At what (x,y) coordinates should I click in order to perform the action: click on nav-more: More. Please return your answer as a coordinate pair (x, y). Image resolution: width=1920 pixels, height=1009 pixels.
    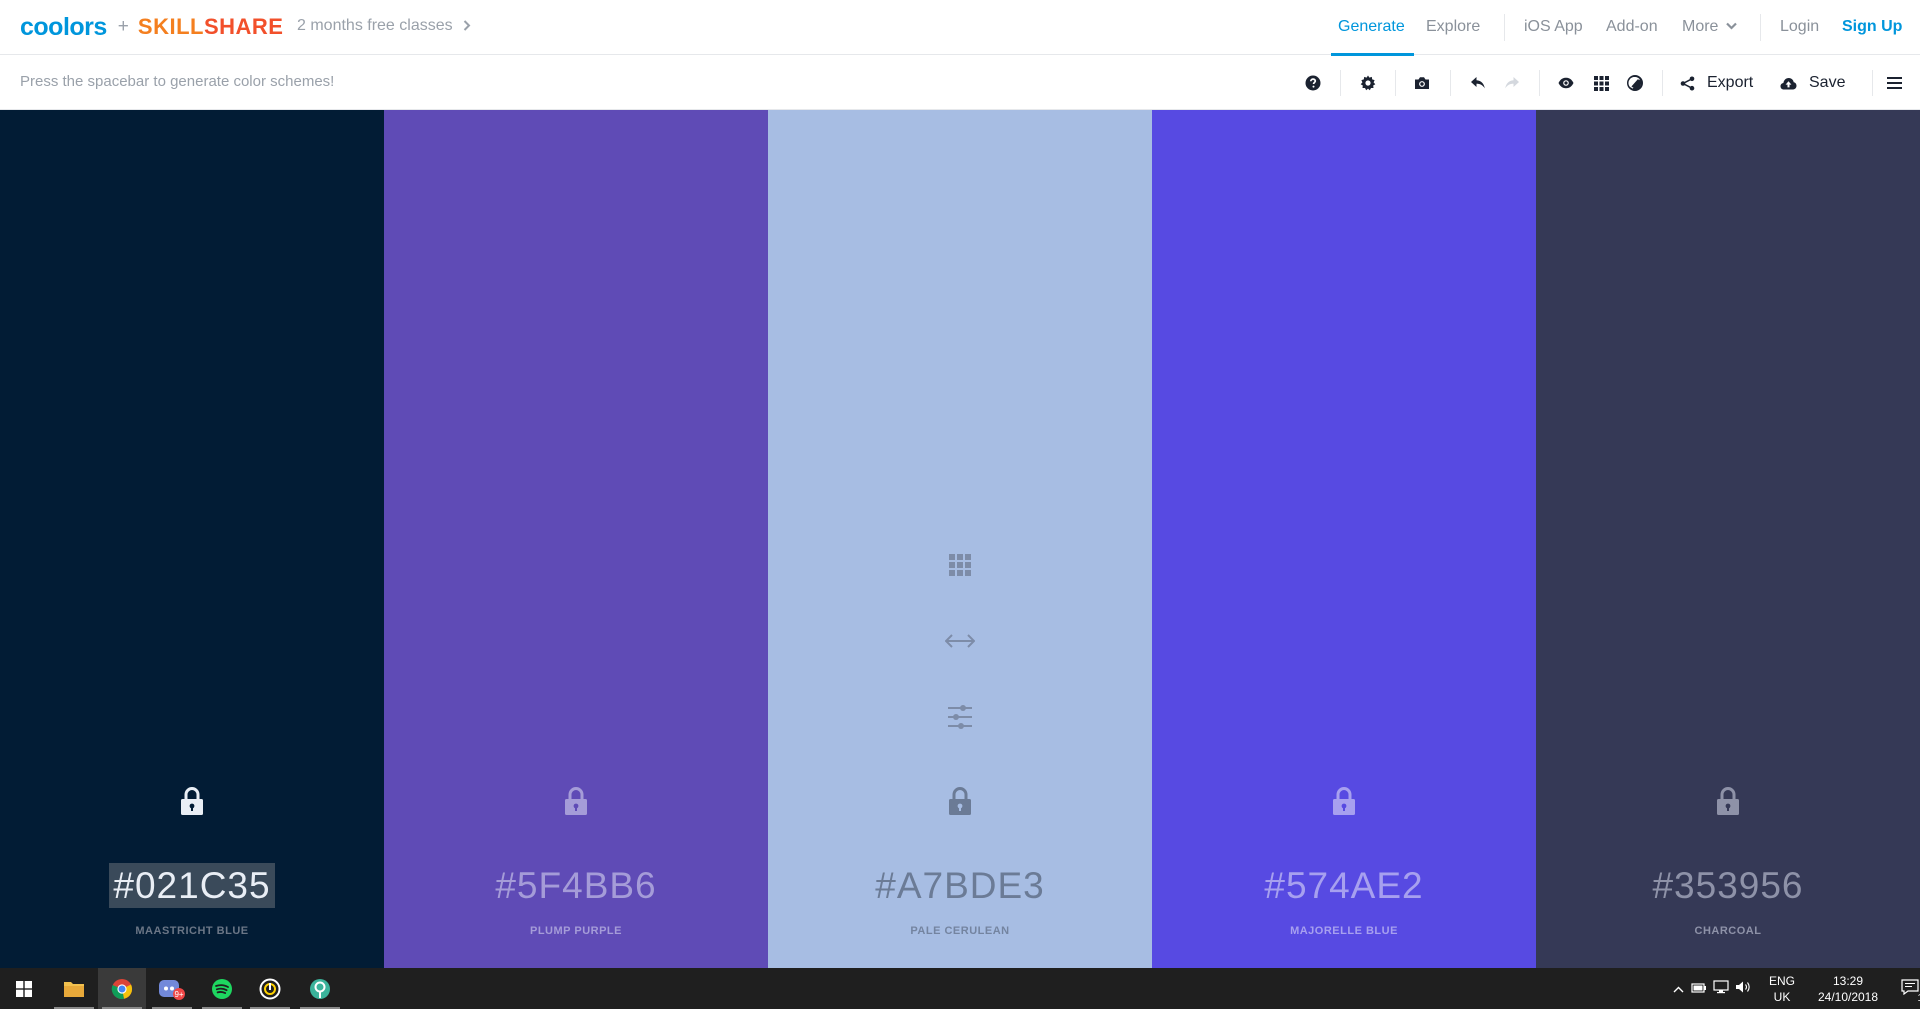
    Looking at the image, I should click on (1710, 27).